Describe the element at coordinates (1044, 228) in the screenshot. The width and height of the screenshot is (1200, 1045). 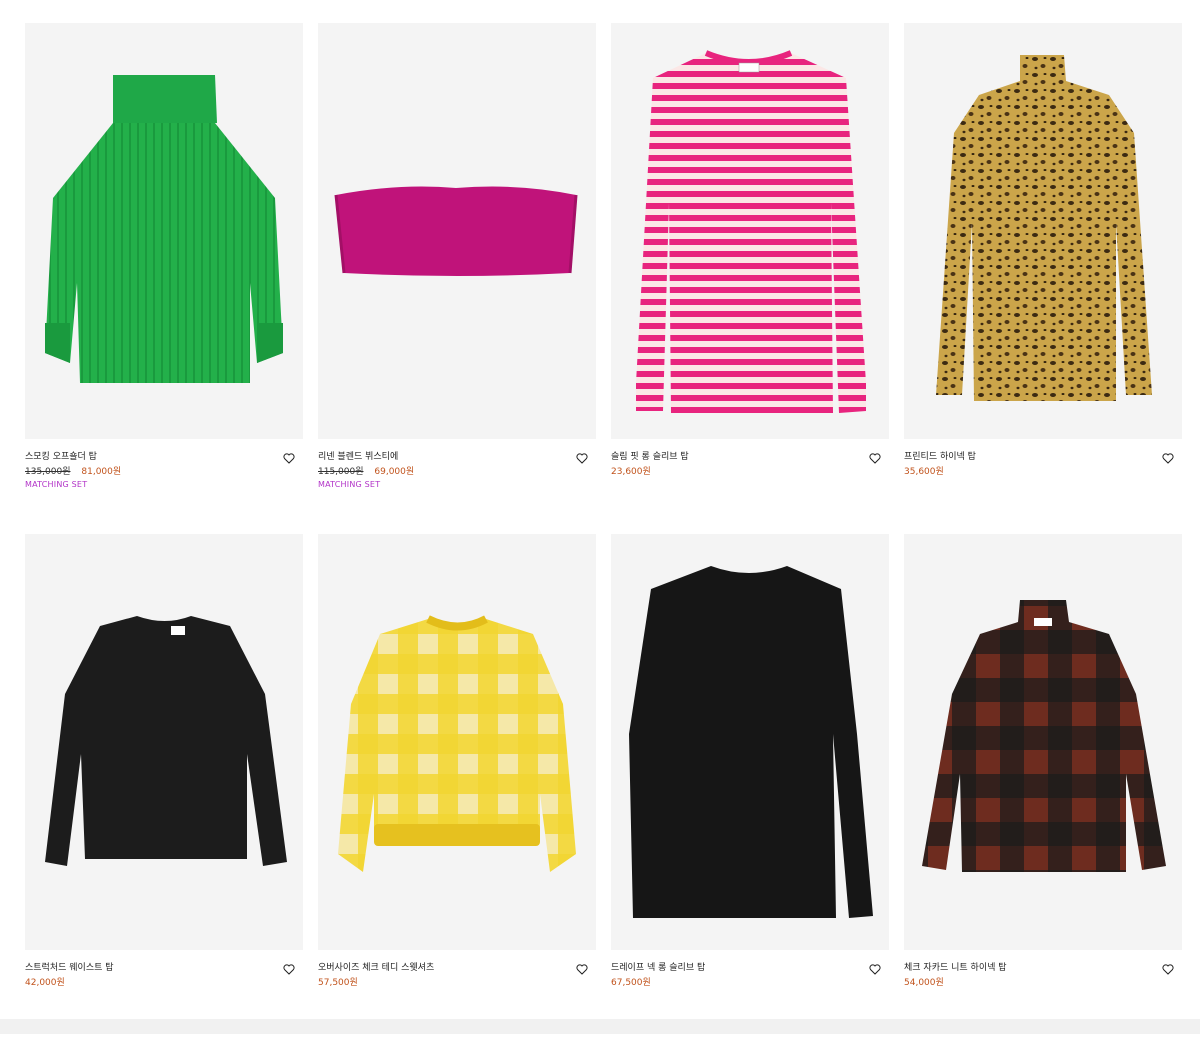
I see `leopard-turtleneck-illustration` at that location.